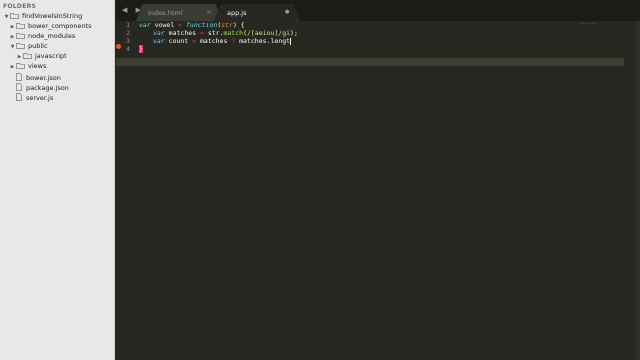  I want to click on tree-item-label: views, so click(37, 66).